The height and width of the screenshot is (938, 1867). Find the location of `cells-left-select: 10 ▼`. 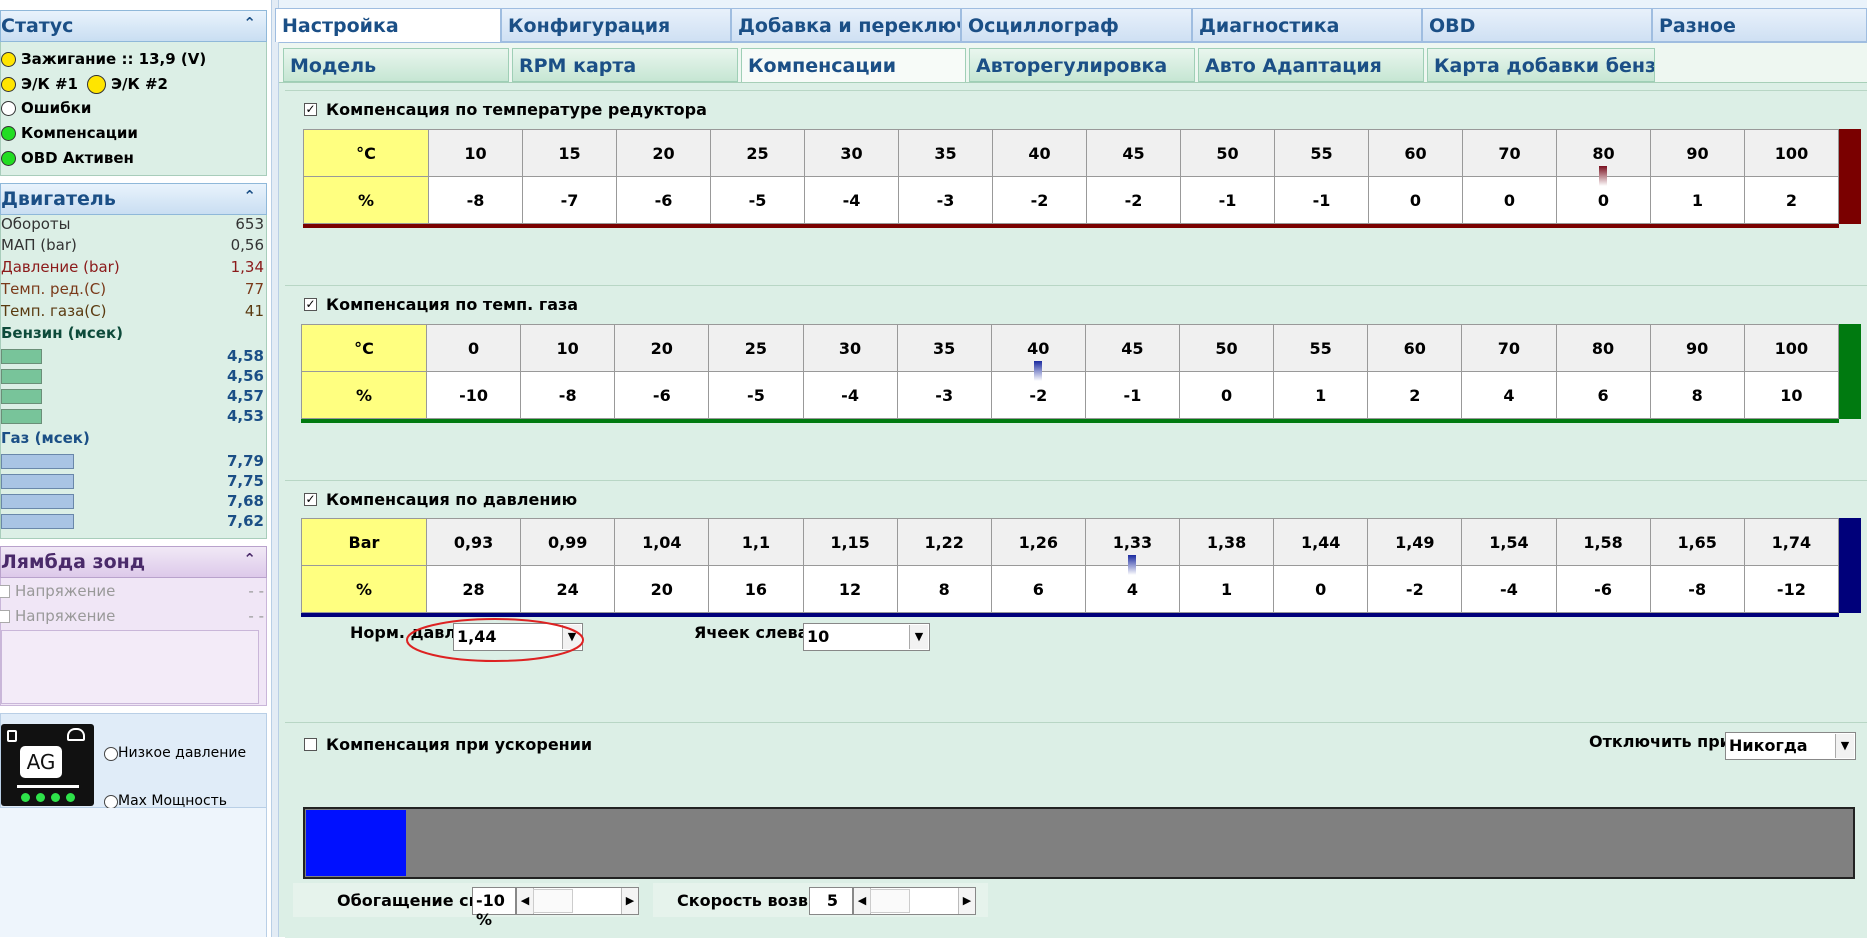

cells-left-select: 10 ▼ is located at coordinates (866, 637).